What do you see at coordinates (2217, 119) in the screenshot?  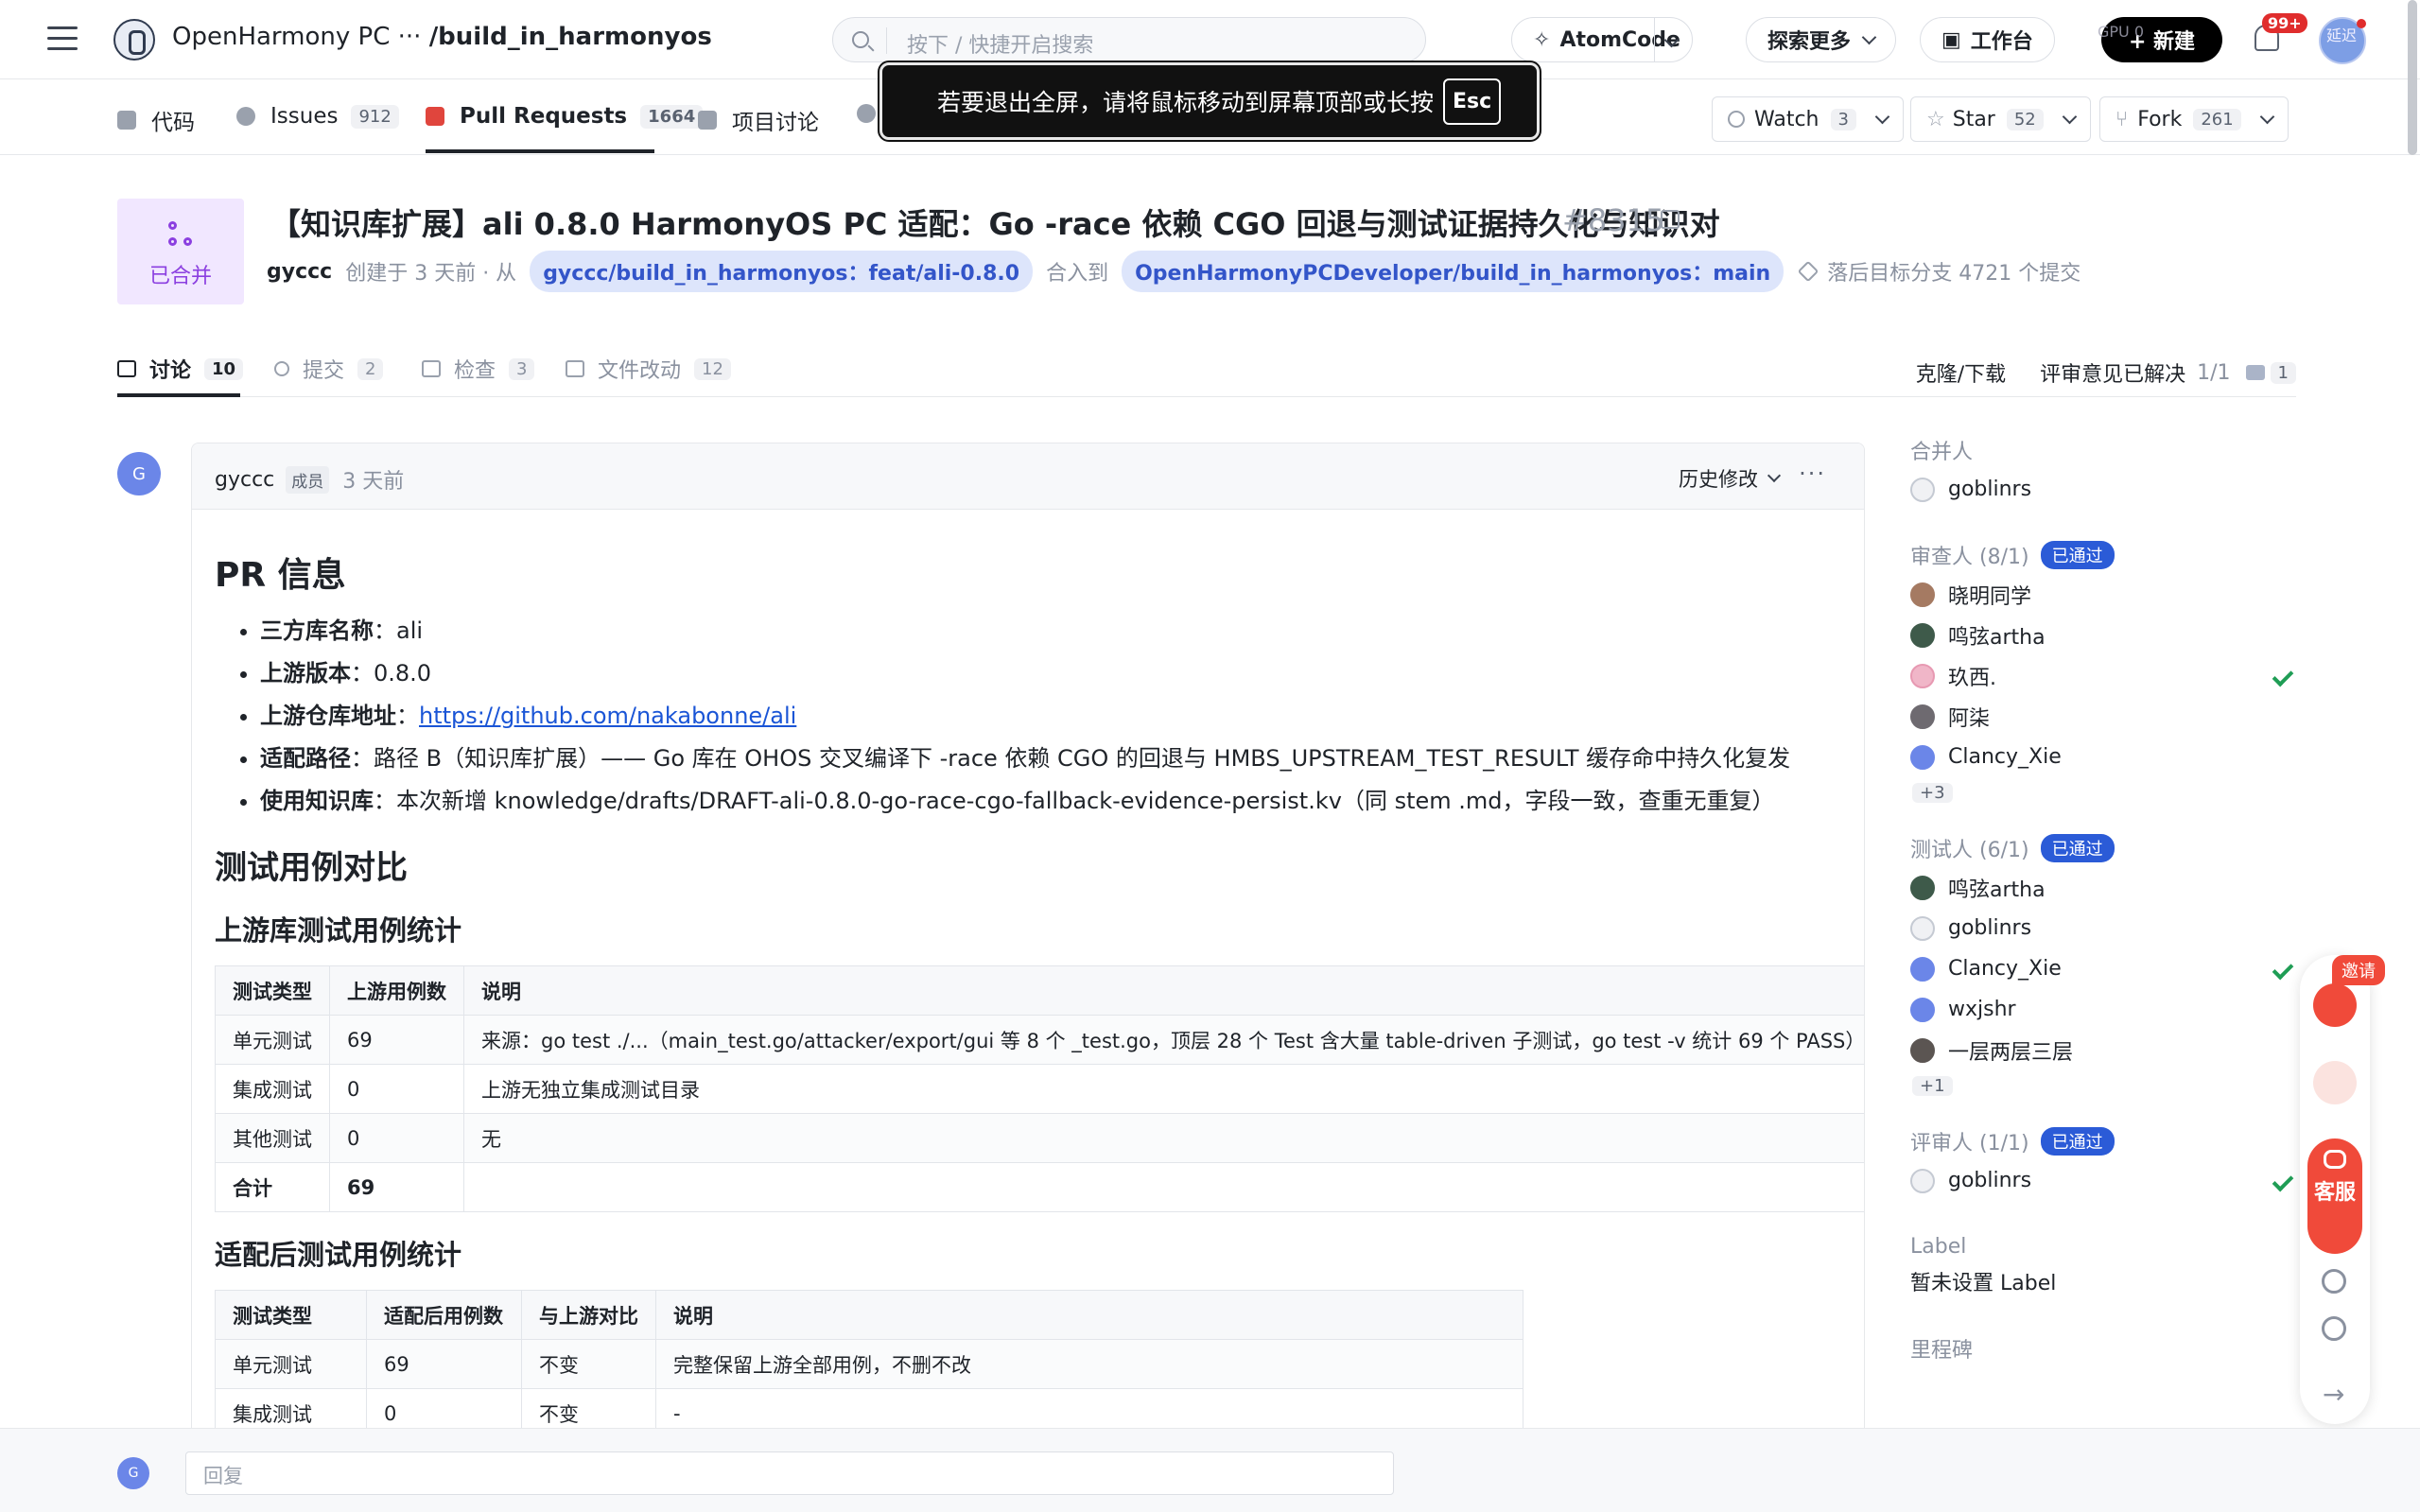 I see `fork-count: 261` at bounding box center [2217, 119].